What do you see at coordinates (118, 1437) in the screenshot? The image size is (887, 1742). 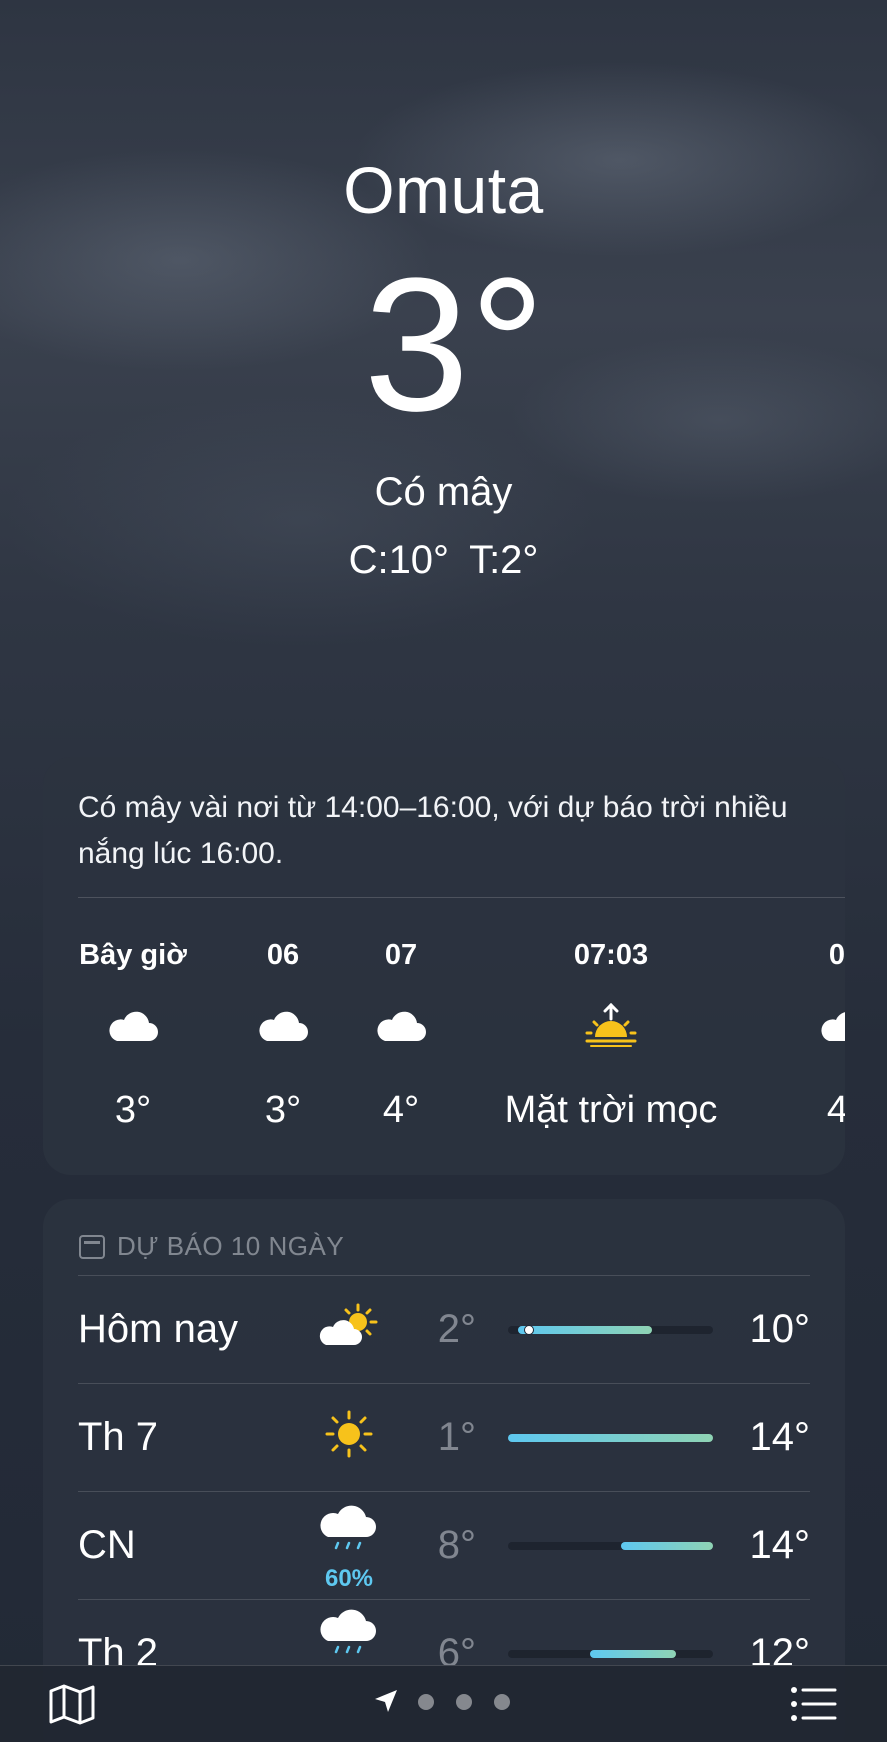 I see `day-name: Th 7` at bounding box center [118, 1437].